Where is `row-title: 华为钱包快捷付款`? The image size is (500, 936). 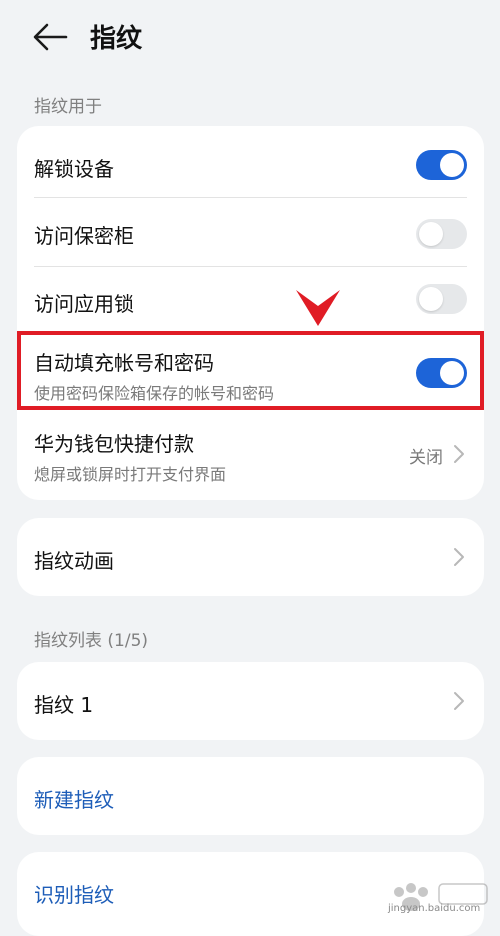 row-title: 华为钱包快捷付款 is located at coordinates (114, 444).